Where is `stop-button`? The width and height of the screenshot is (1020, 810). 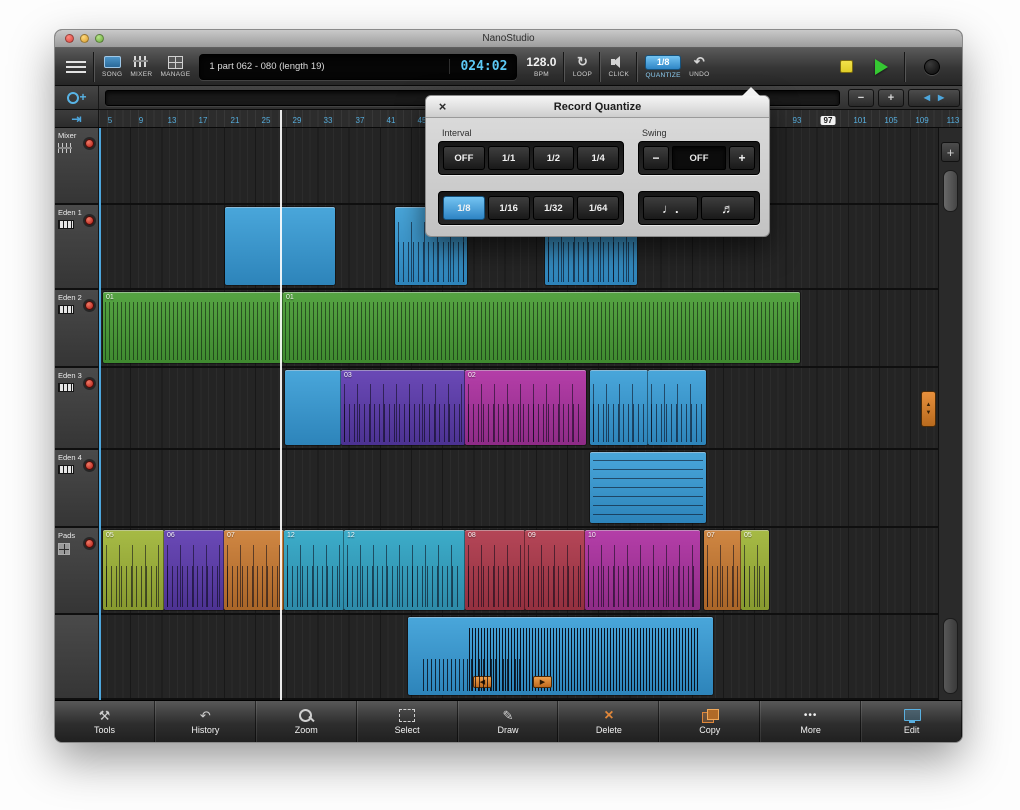 stop-button is located at coordinates (846, 66).